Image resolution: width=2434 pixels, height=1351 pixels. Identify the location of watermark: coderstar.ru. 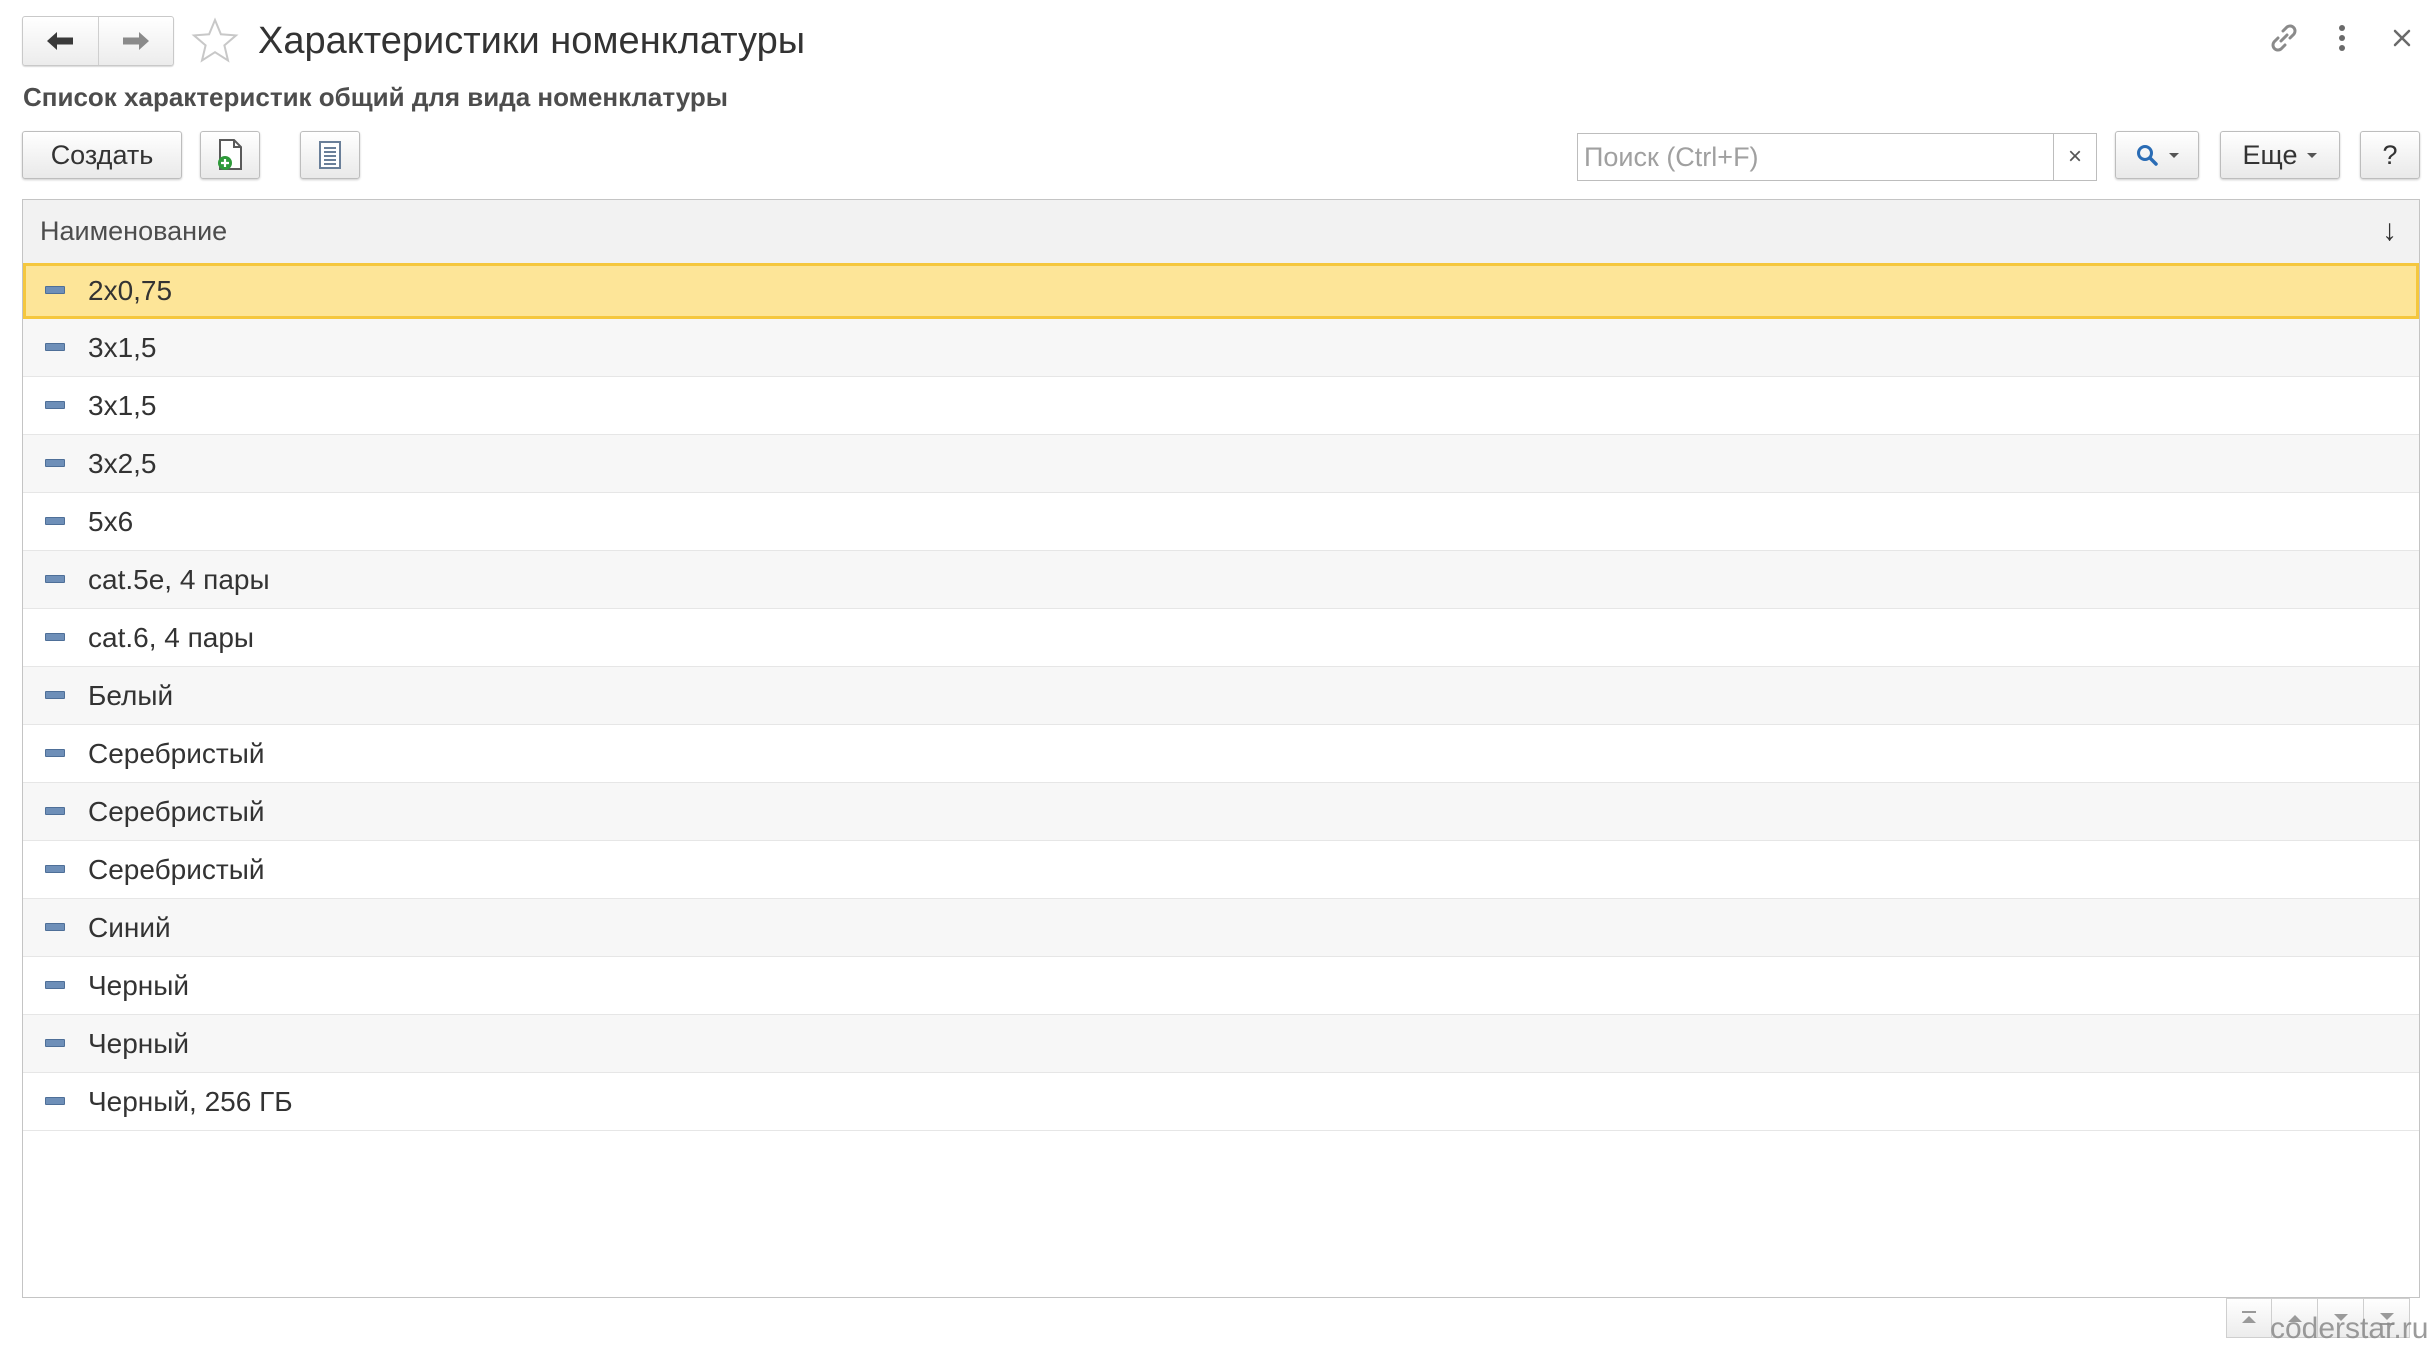
(2349, 1328).